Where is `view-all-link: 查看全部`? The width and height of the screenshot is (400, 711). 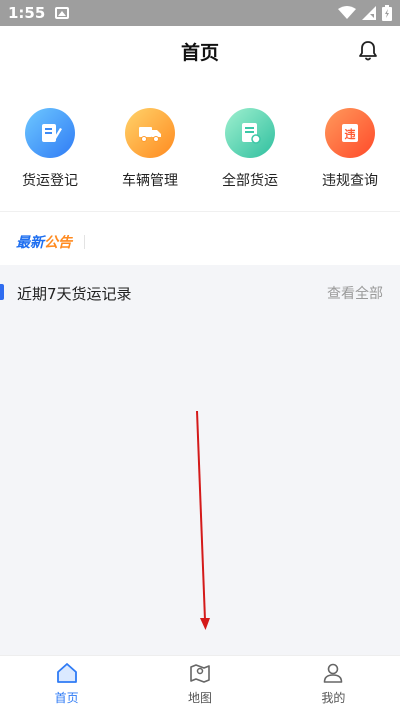
view-all-link: 查看全部 is located at coordinates (355, 293).